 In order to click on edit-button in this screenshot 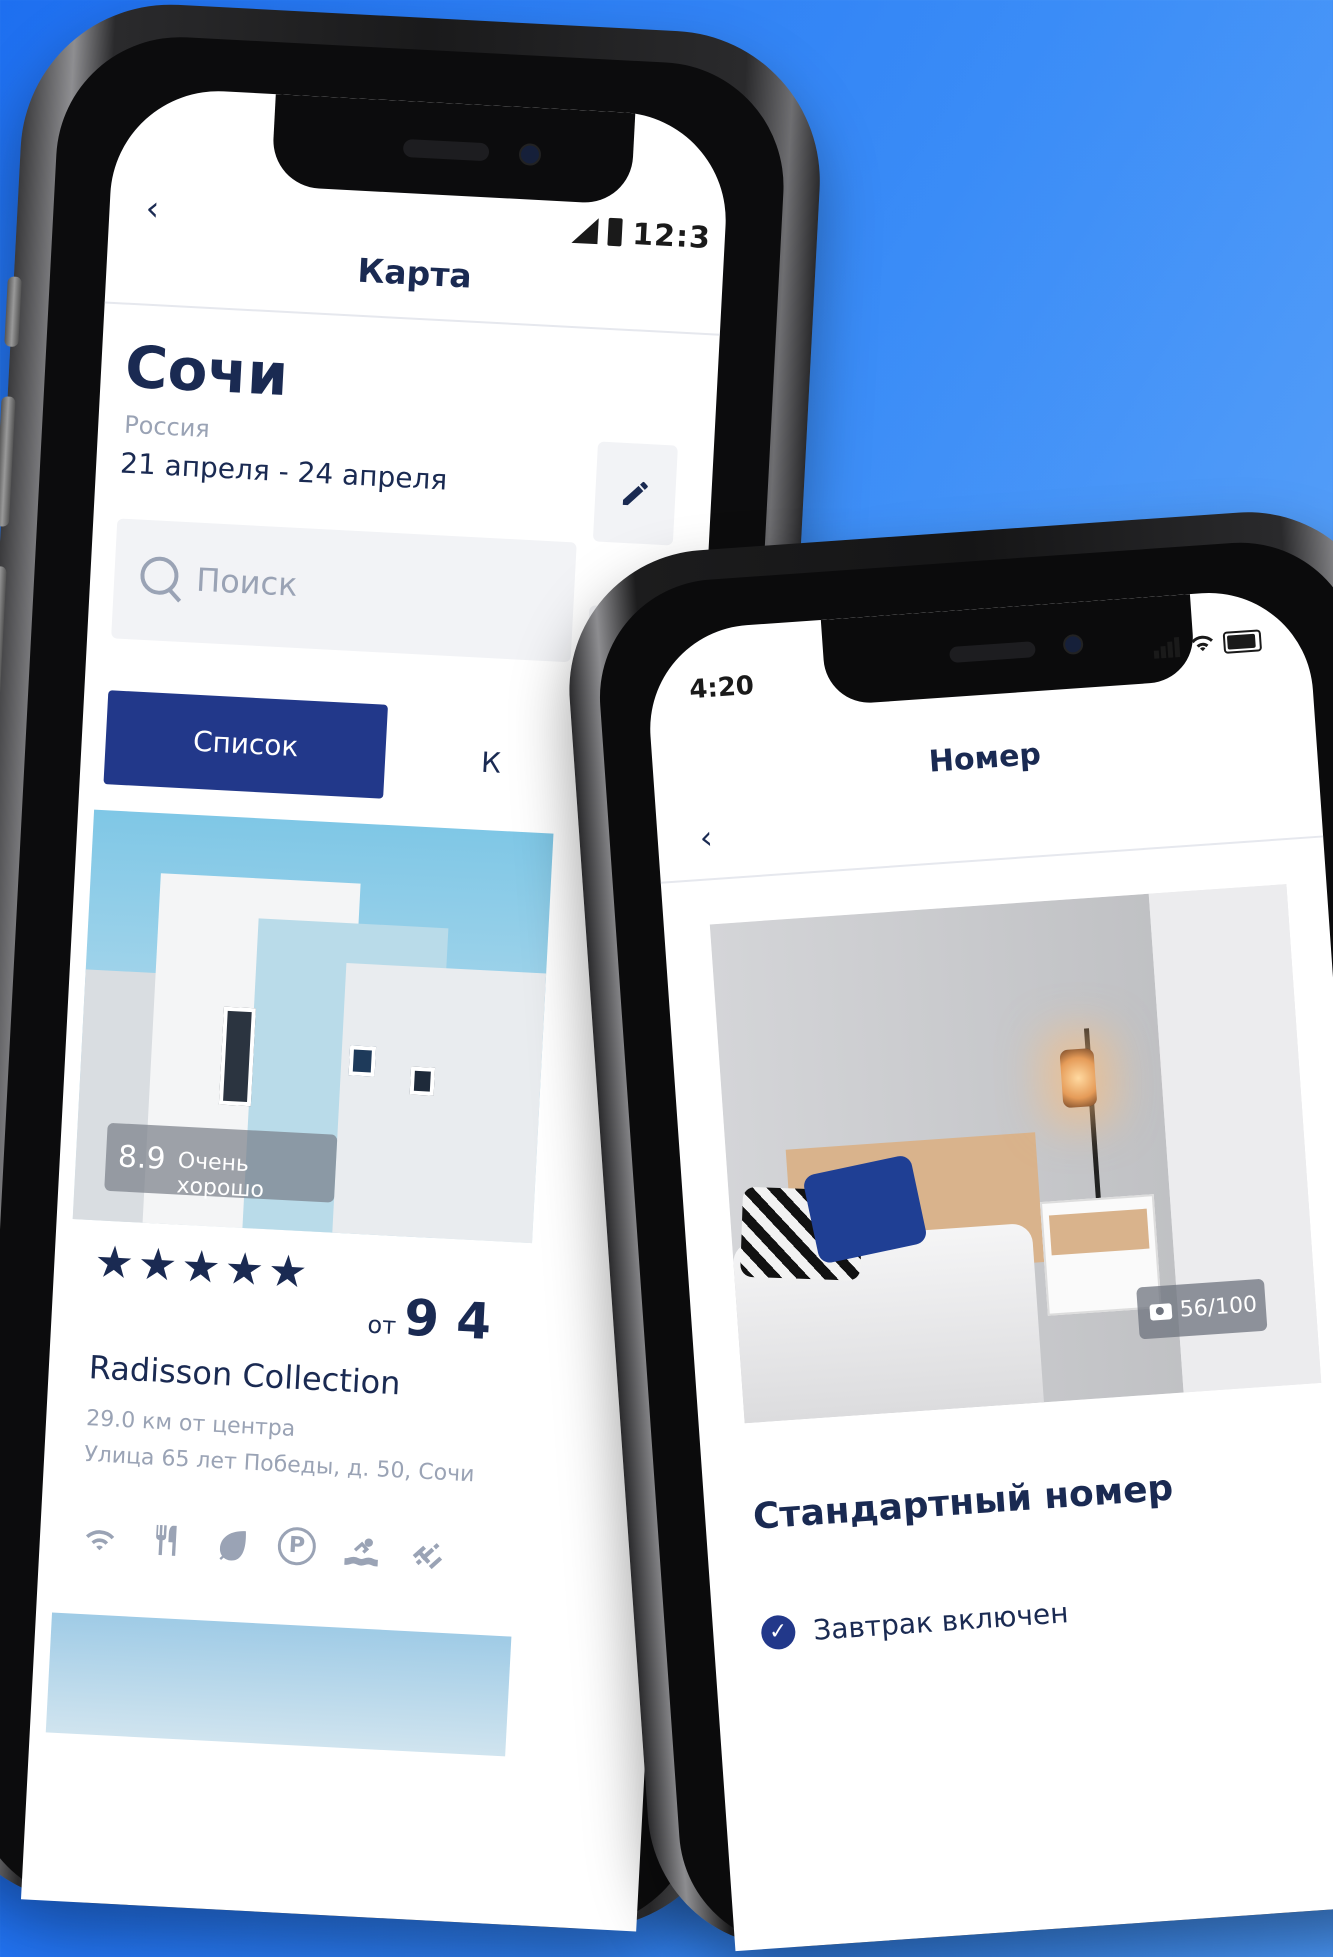, I will do `click(635, 493)`.